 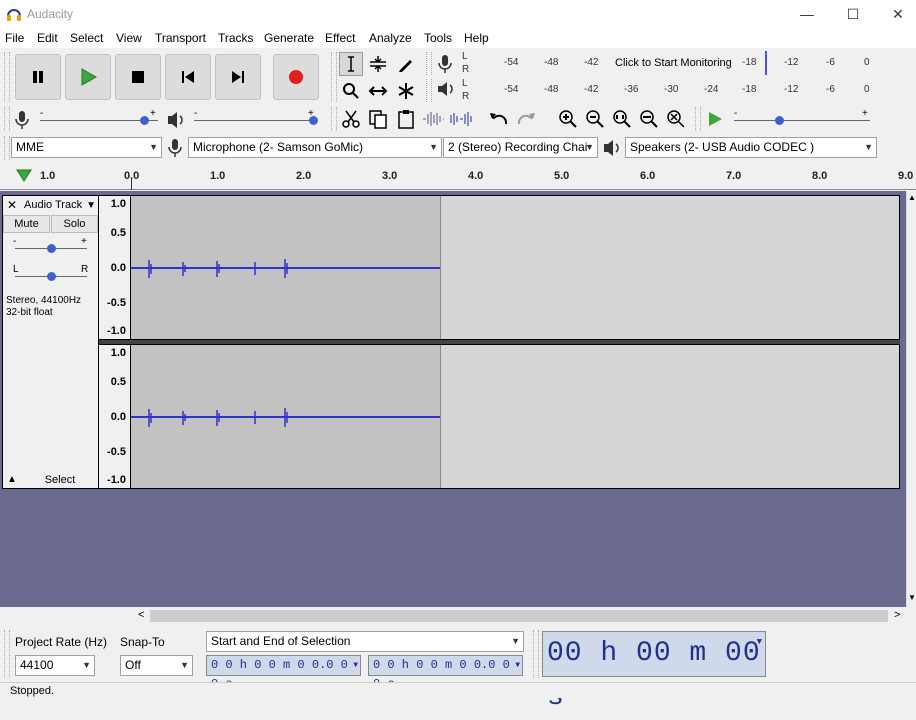 I want to click on stop-button, so click(x=138, y=77).